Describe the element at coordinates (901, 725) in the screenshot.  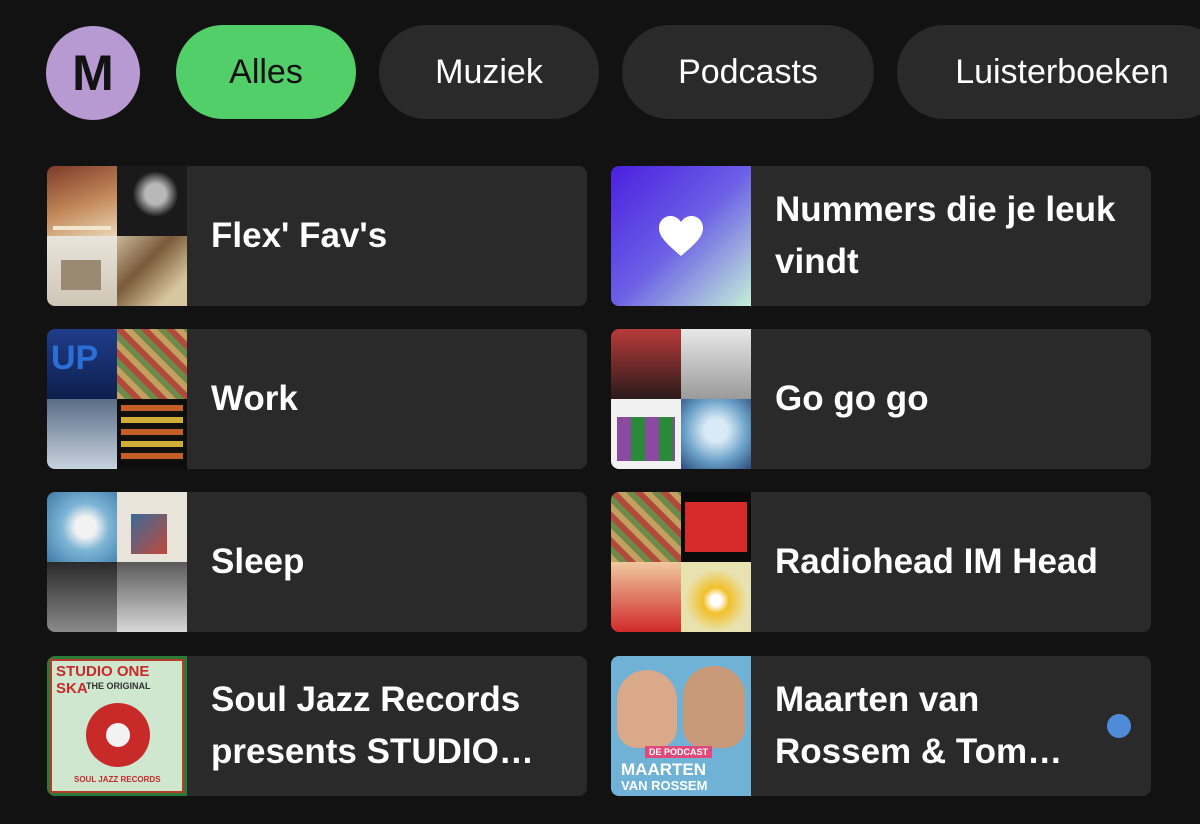
I see `card-title: Maarten van Rossem & Tom Jessen` at that location.